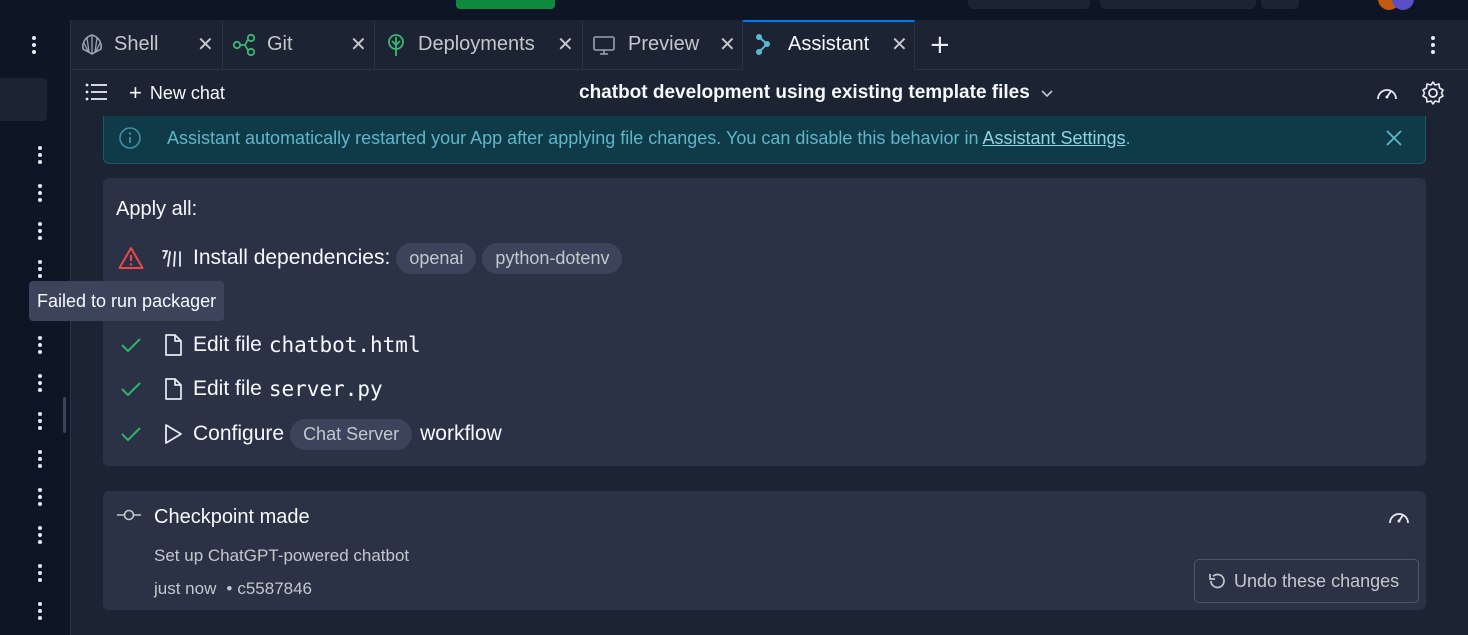  What do you see at coordinates (299, 45) in the screenshot?
I see `tab-git: Git ✕` at bounding box center [299, 45].